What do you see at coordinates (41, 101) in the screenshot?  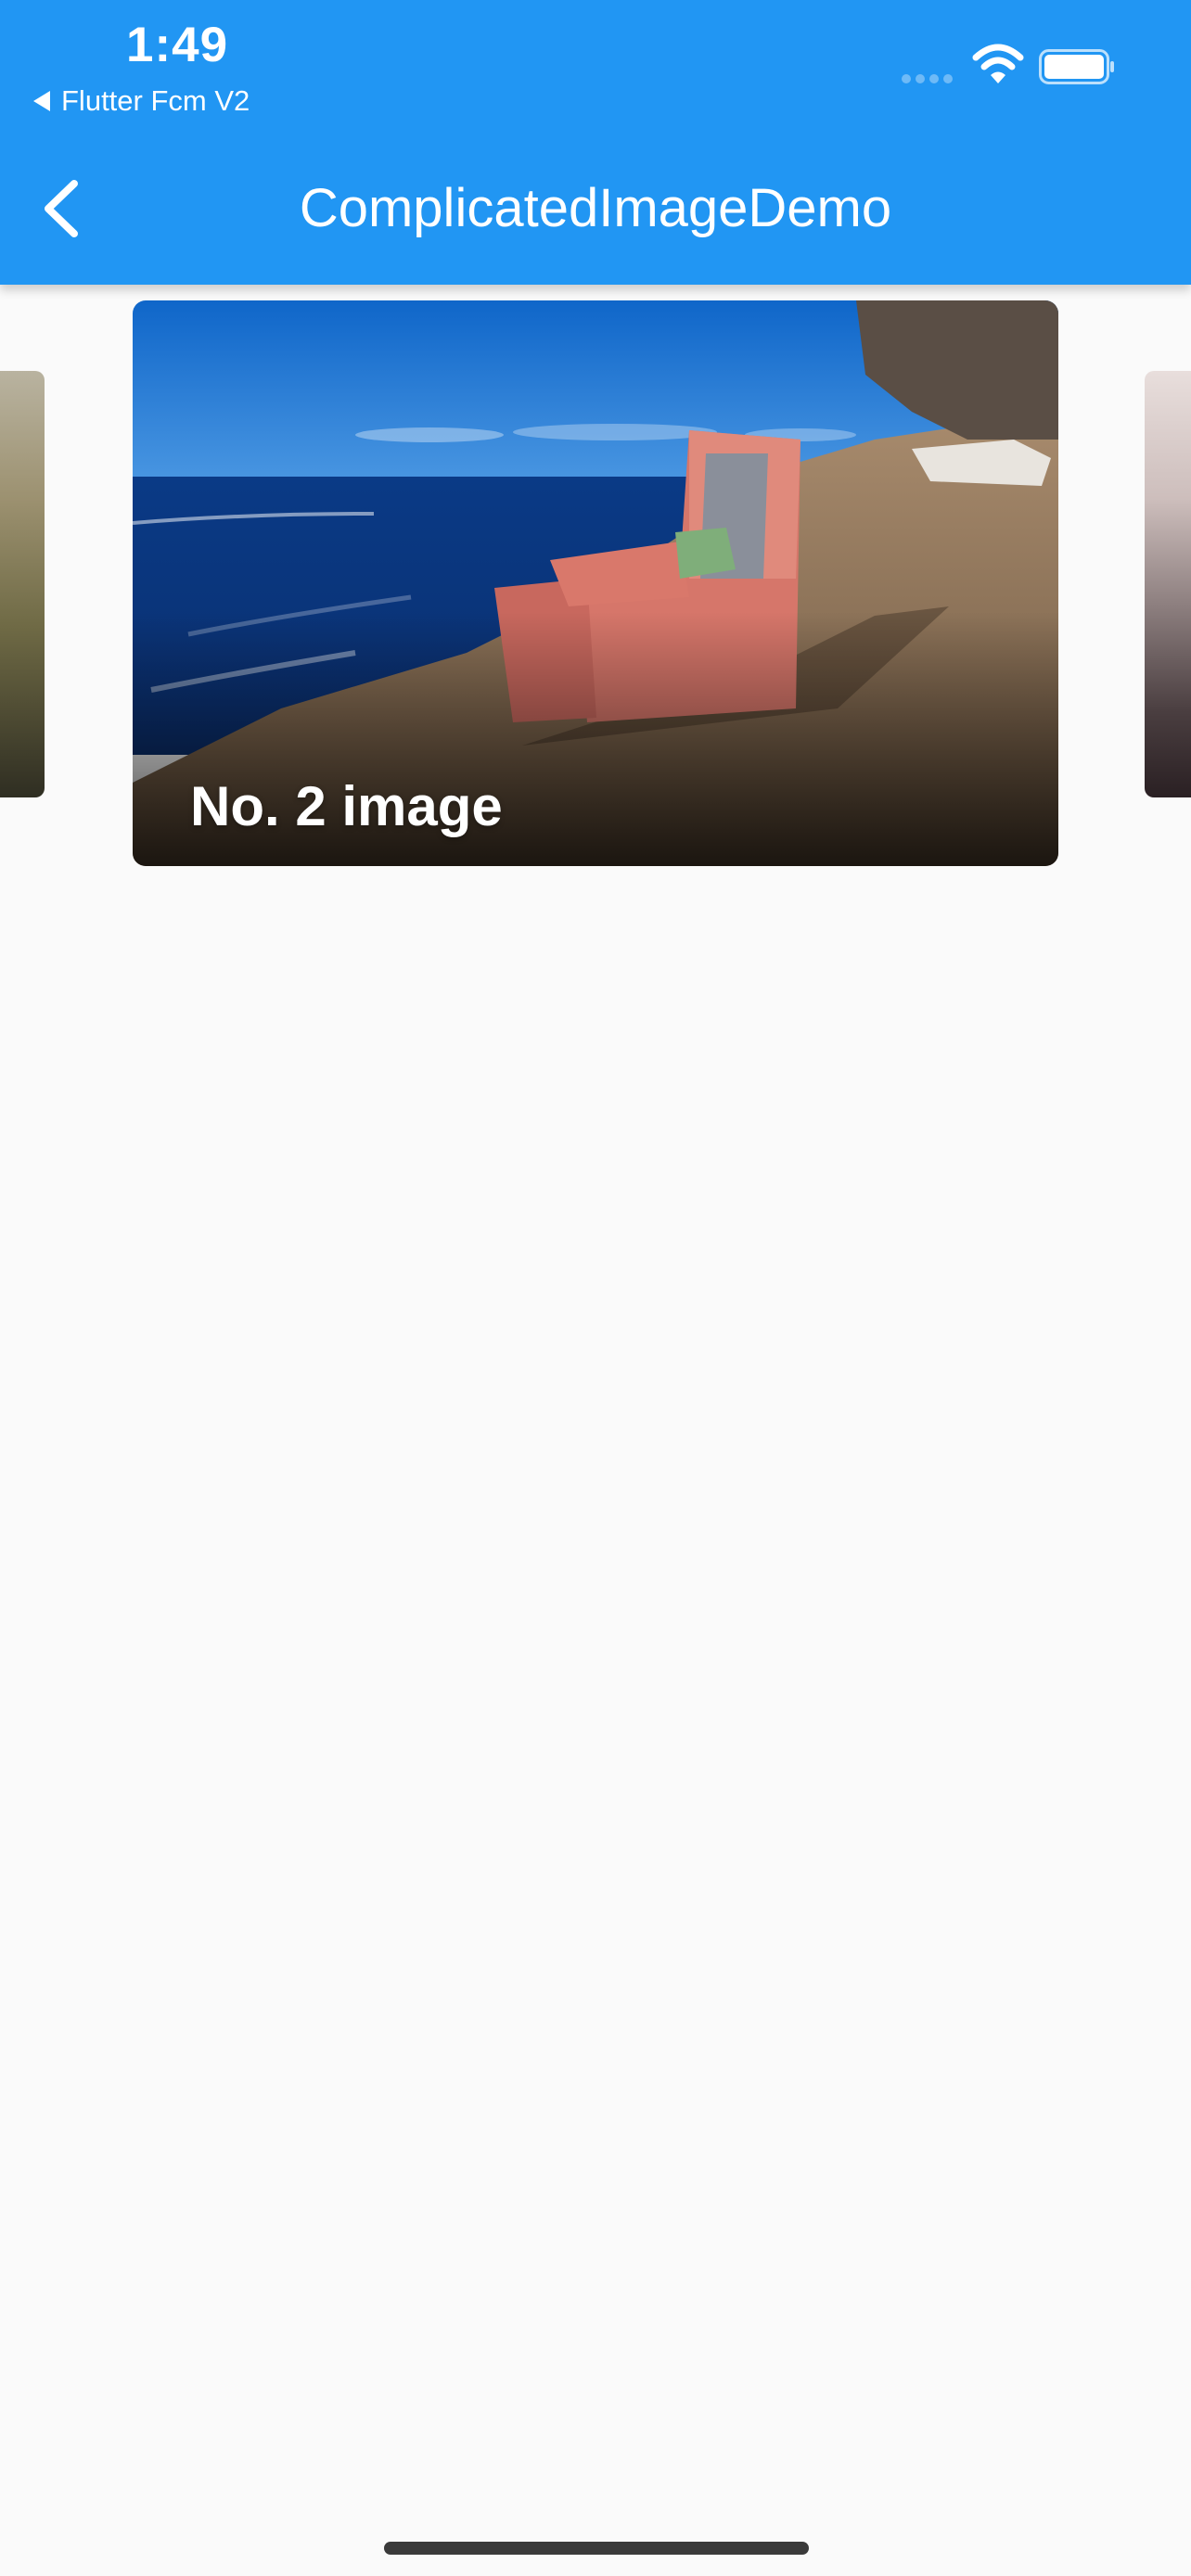 I see `back-triangle-icon` at bounding box center [41, 101].